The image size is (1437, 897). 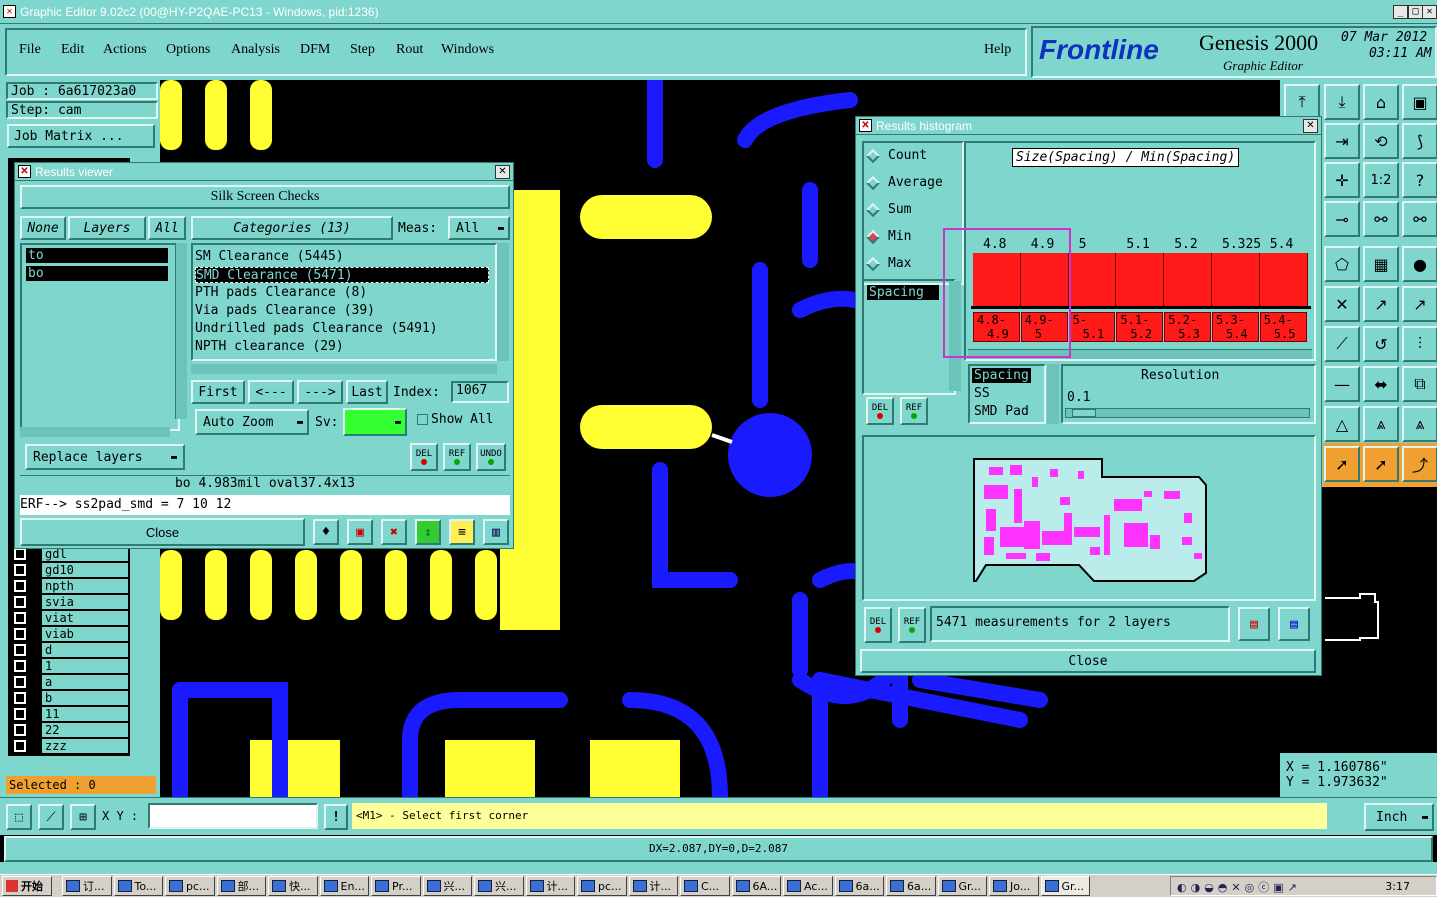 I want to click on histogram-close-x: ✕, so click(x=1310, y=126).